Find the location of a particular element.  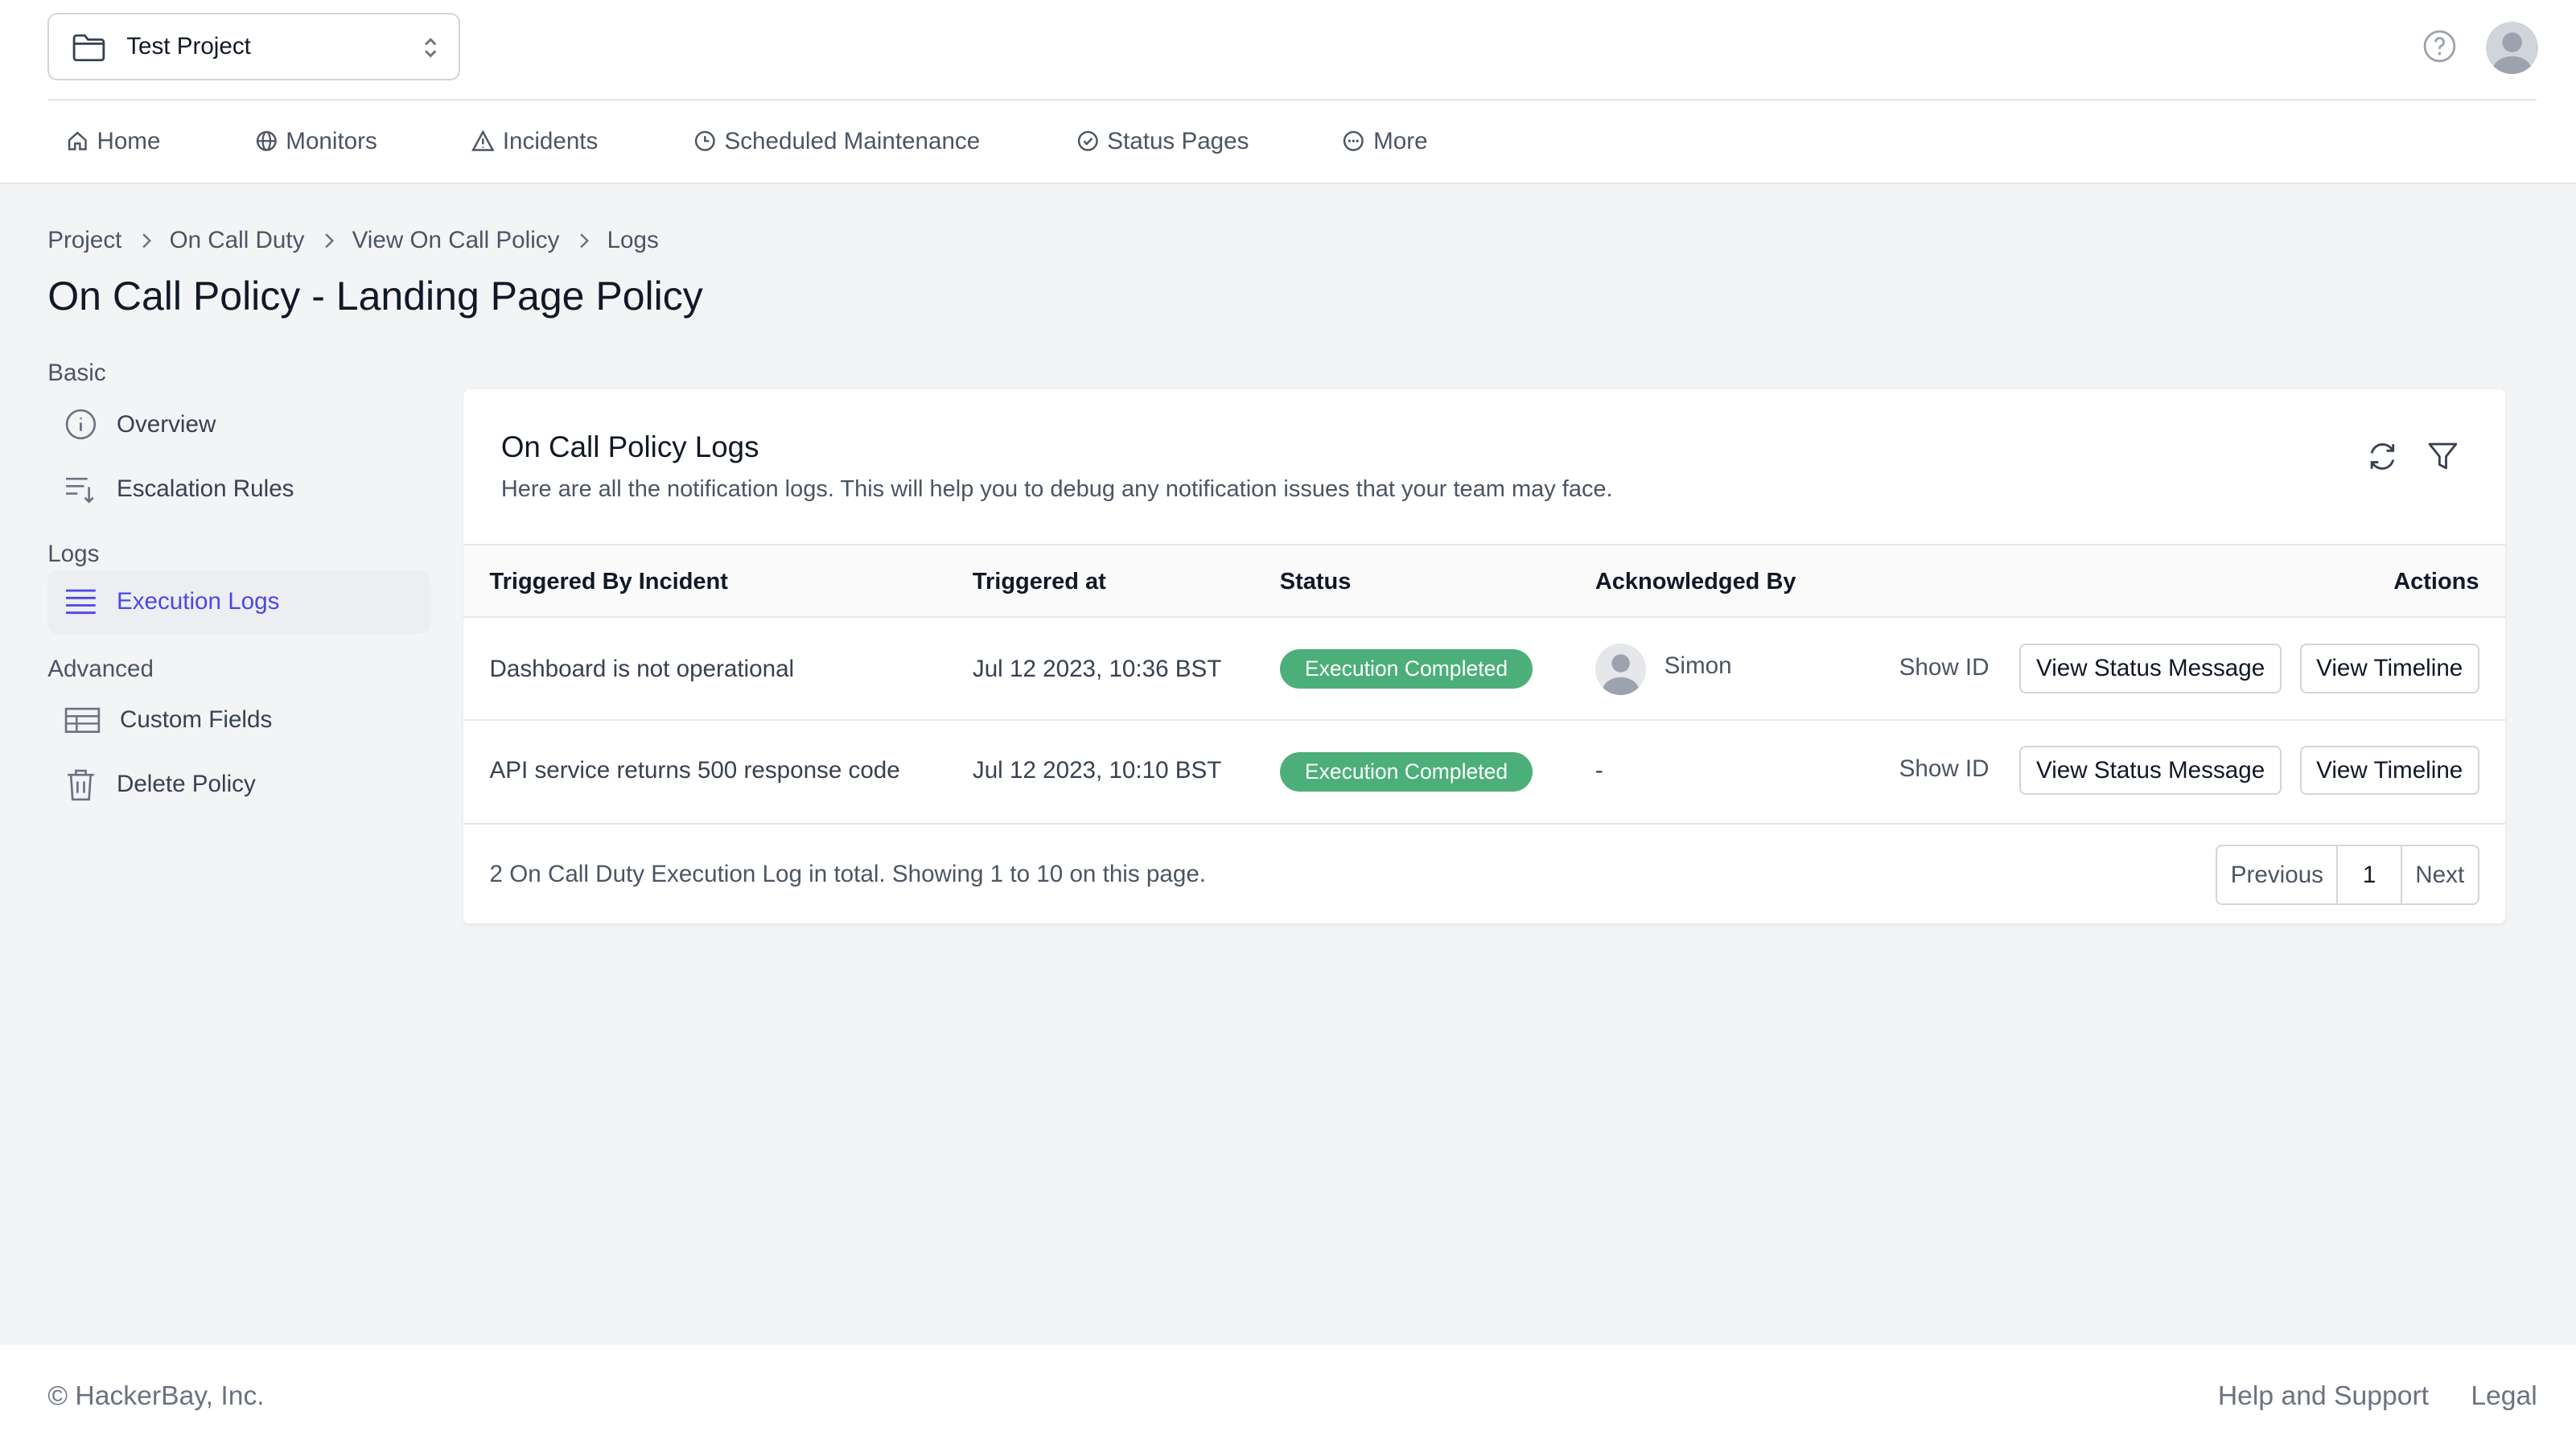

sidebar-heading-basic: Basic is located at coordinates (76, 373).